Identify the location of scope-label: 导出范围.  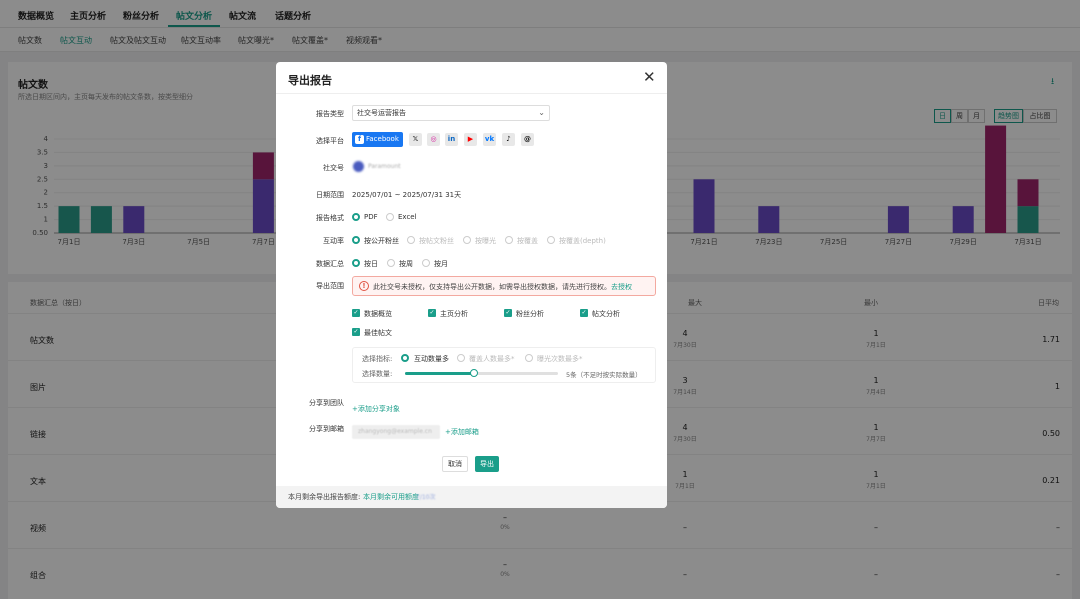
(330, 286).